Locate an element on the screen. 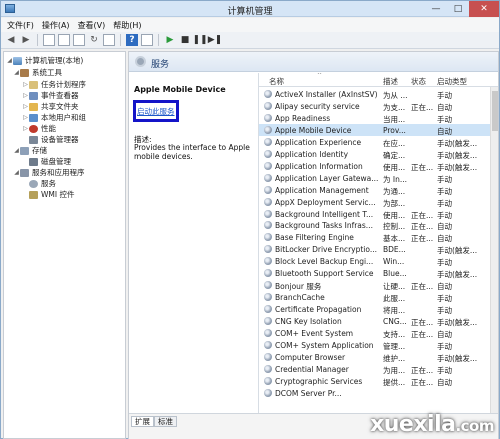 The height and width of the screenshot is (439, 500). up-folder-icon is located at coordinates (49, 40).